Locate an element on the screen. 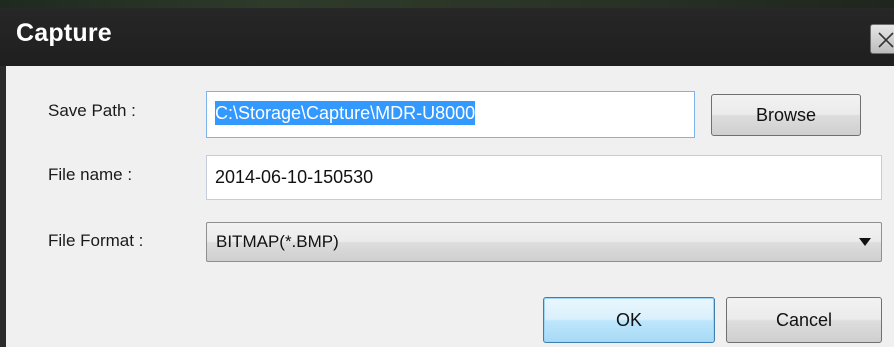 The image size is (894, 347). dialog-title: Capture is located at coordinates (64, 33).